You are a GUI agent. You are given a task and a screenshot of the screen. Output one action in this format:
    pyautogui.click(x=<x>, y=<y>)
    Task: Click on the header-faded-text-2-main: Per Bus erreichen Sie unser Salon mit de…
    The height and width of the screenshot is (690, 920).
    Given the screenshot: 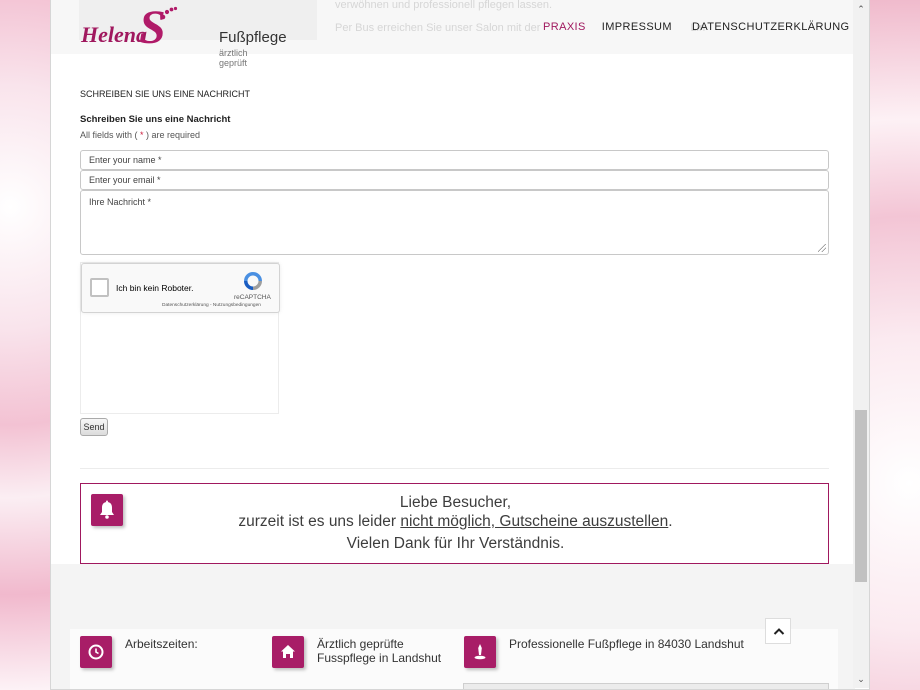 What is the action you would take?
    pyautogui.click(x=438, y=28)
    